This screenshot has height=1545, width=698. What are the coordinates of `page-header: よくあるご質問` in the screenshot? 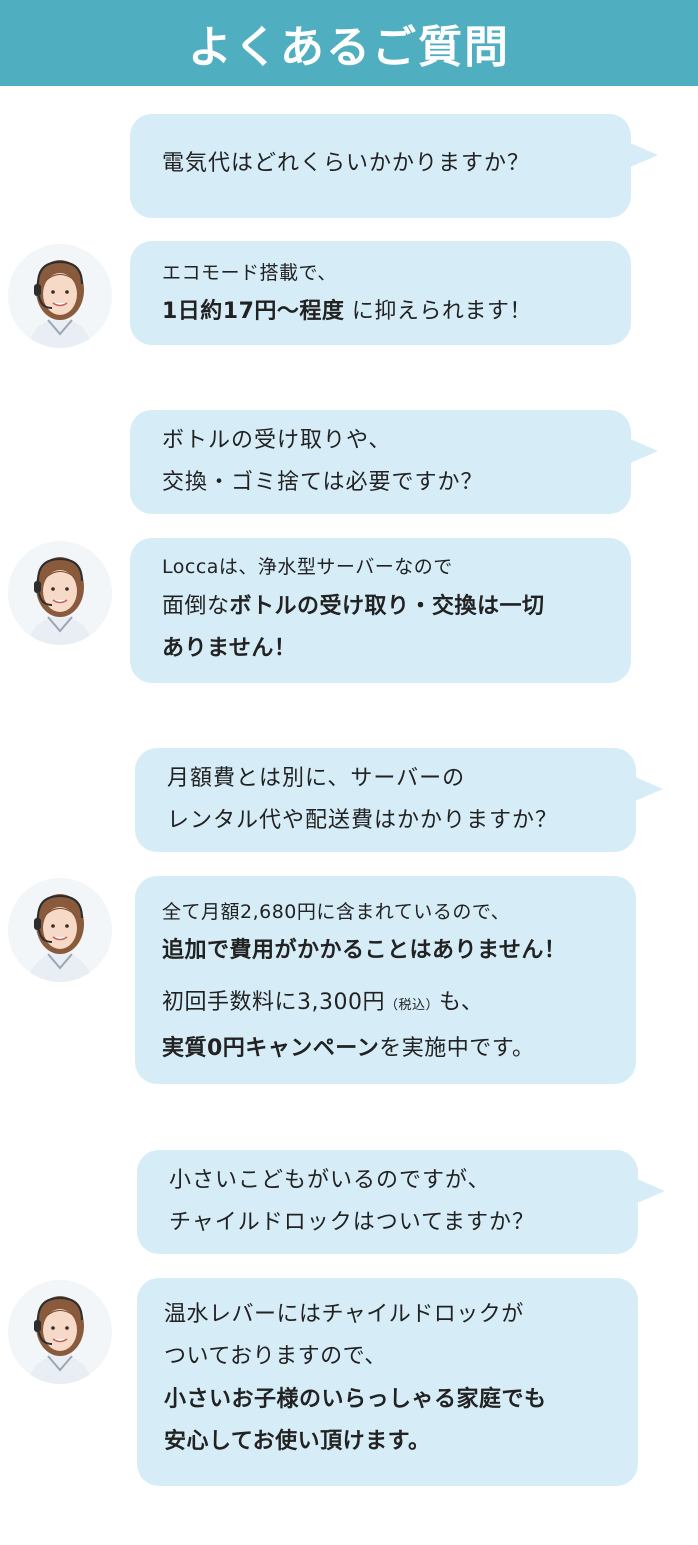 It's located at (349, 43).